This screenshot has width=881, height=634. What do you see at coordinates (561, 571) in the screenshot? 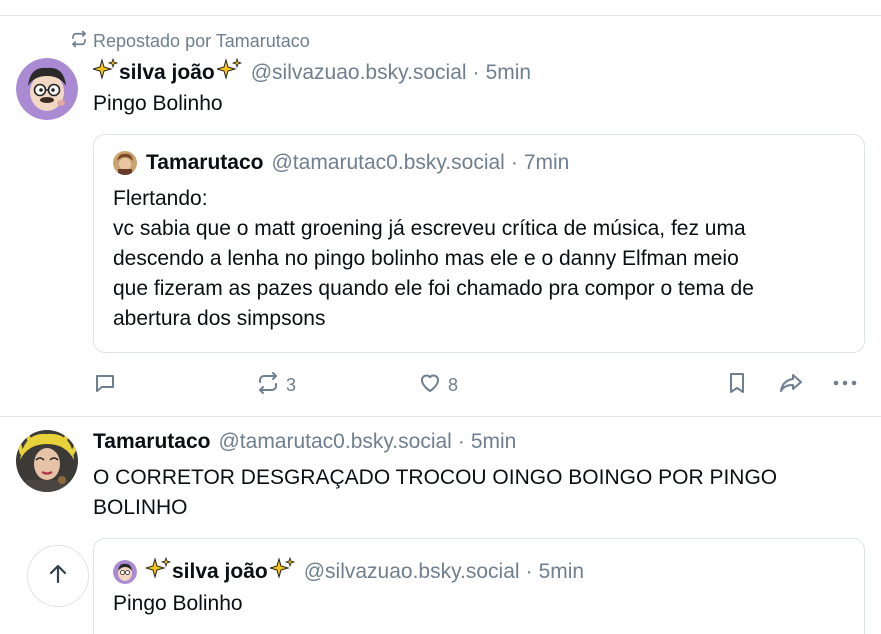
I see `quote-time: 5min` at bounding box center [561, 571].